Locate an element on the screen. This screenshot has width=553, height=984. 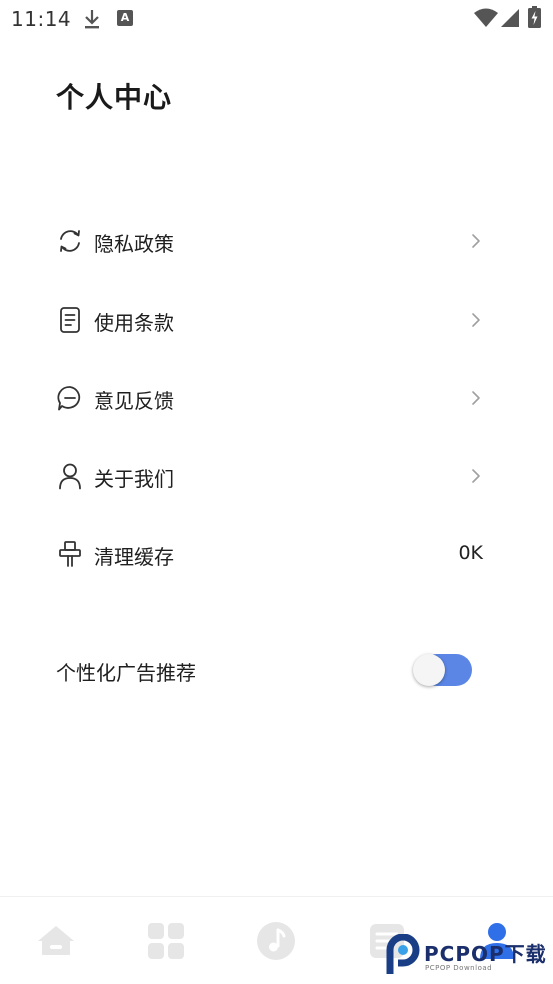
watermark-subtext: PCPOP Download is located at coordinates (459, 968).